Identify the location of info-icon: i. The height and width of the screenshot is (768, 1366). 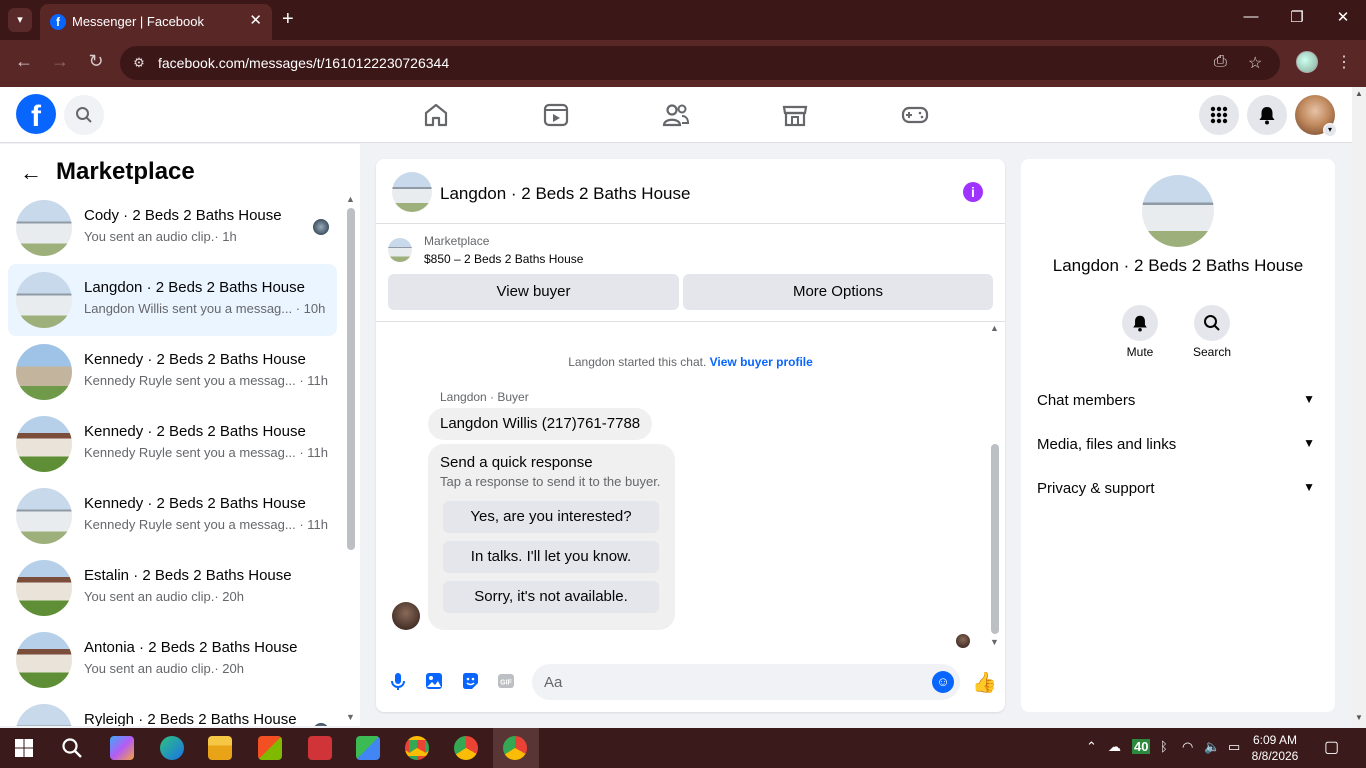
(973, 192).